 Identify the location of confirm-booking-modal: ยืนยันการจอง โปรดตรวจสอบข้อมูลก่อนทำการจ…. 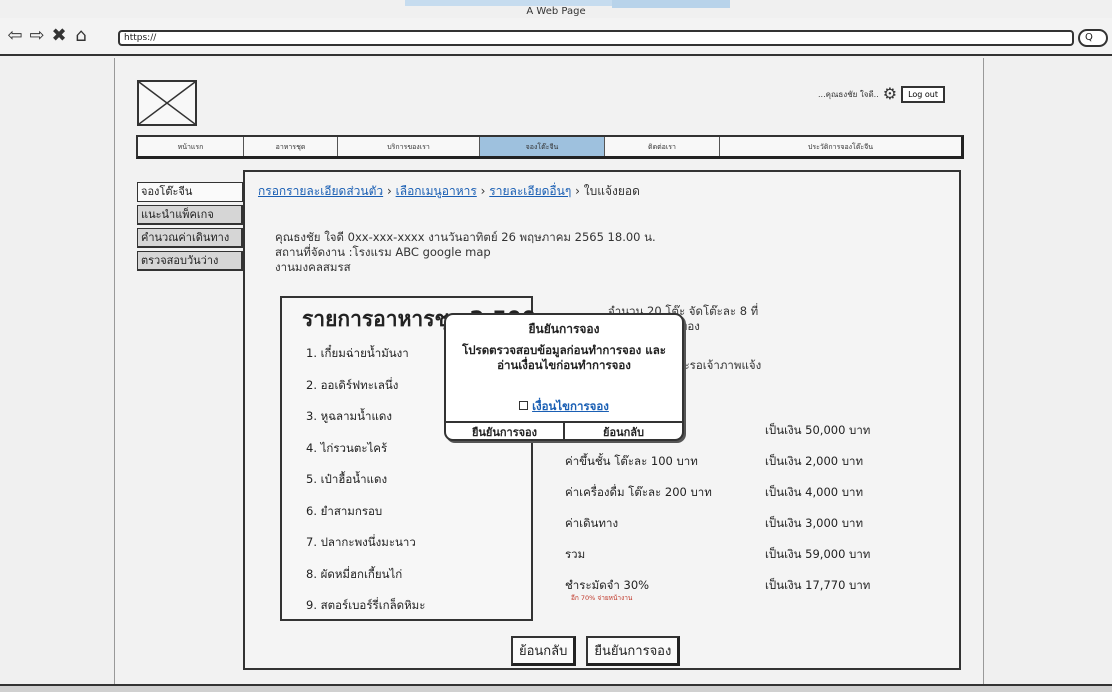
(564, 377).